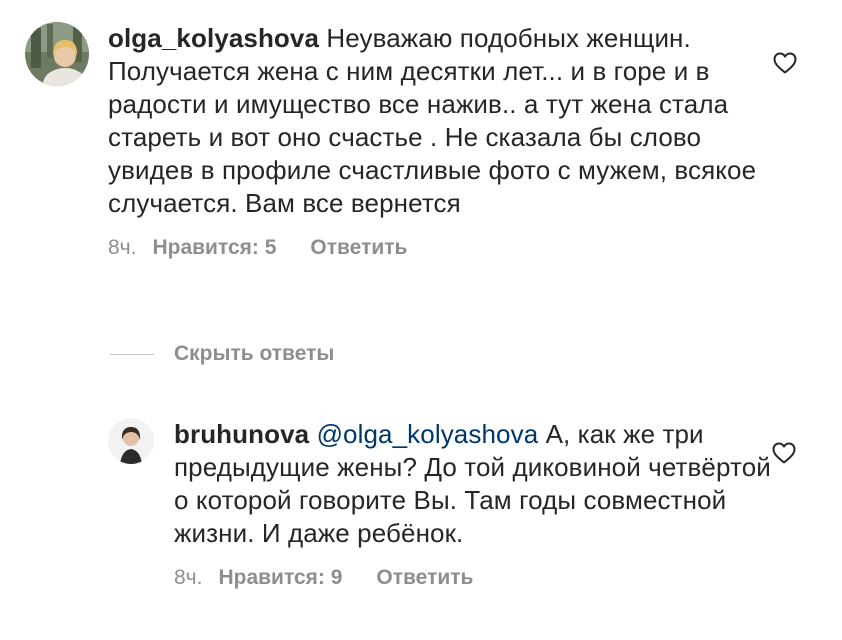 The image size is (842, 640). I want to click on username-link: bruhunova, so click(241, 434).